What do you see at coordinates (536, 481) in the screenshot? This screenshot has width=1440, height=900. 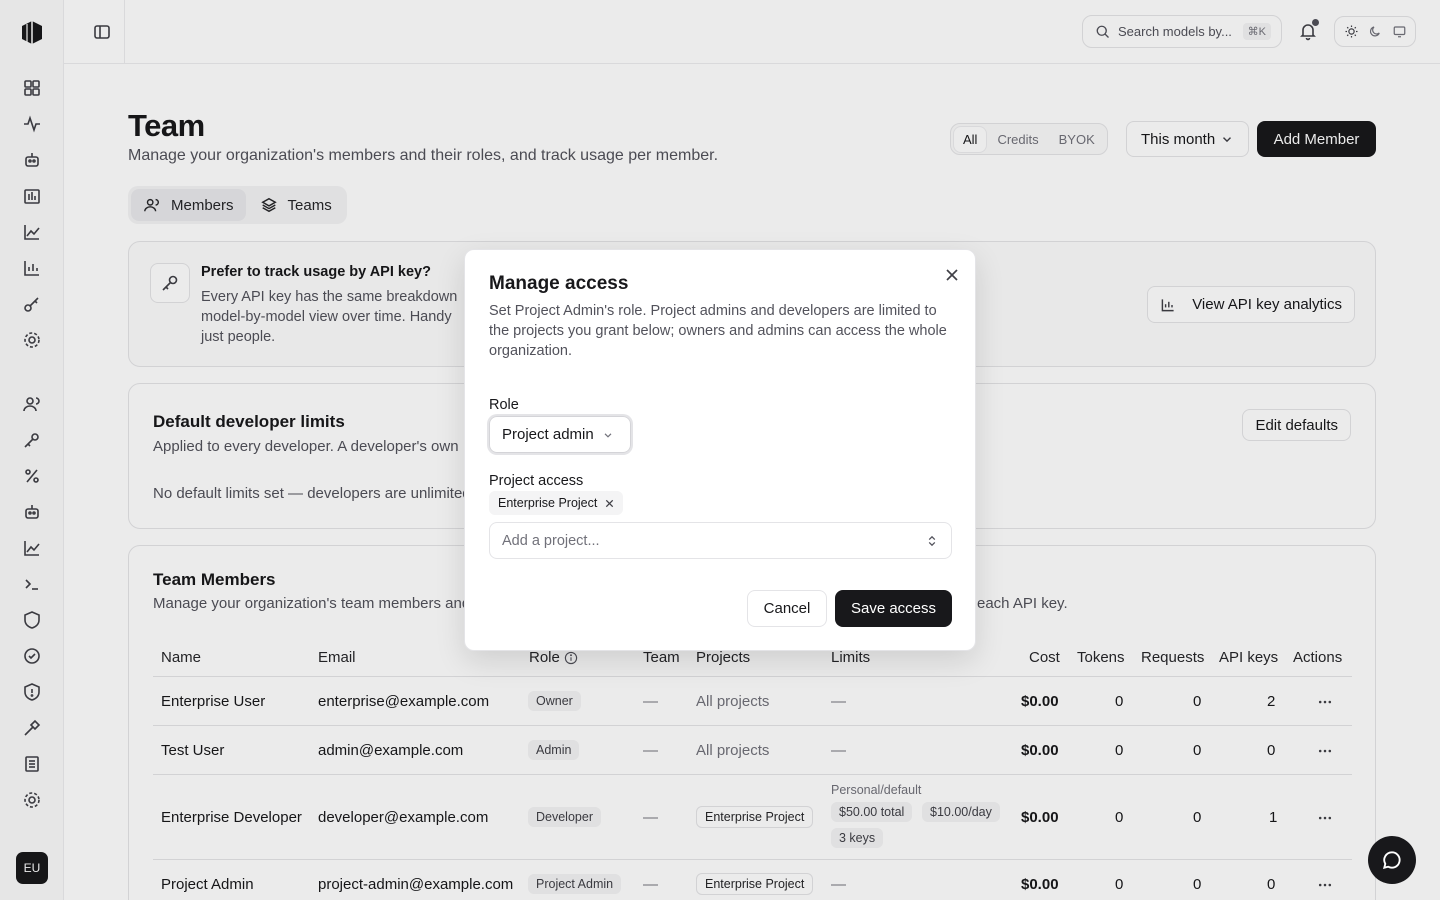 I see `project-access-label: Project access` at bounding box center [536, 481].